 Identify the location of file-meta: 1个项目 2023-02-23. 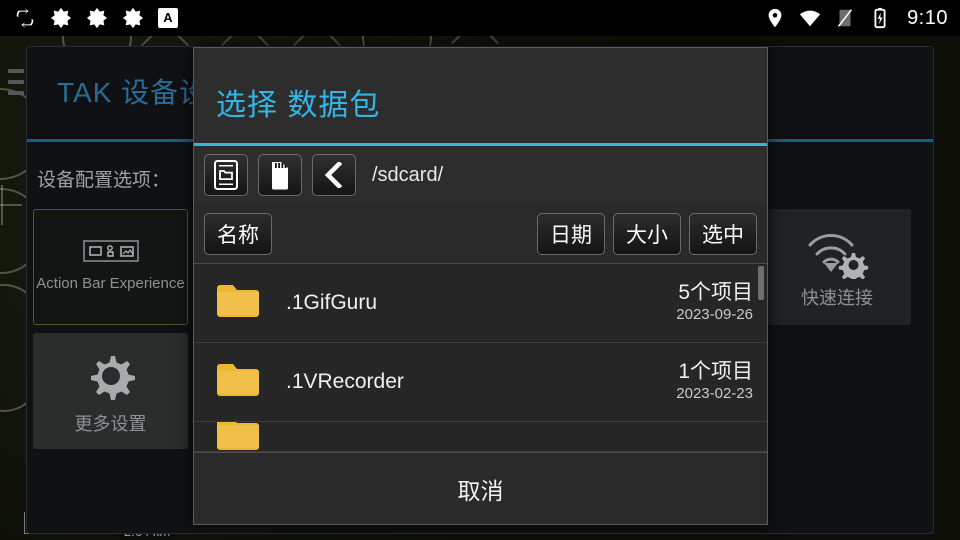
(714, 382).